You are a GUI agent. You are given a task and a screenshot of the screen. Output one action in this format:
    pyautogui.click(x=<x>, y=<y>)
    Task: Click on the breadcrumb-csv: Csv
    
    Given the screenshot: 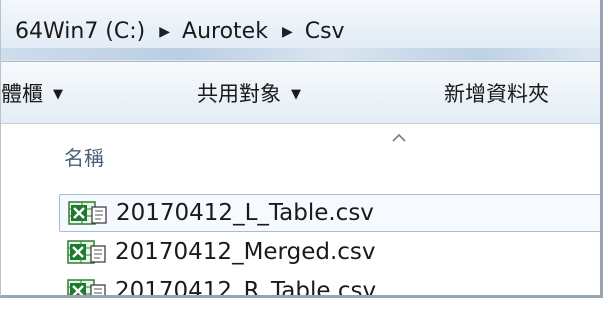 What is the action you would take?
    pyautogui.click(x=328, y=31)
    